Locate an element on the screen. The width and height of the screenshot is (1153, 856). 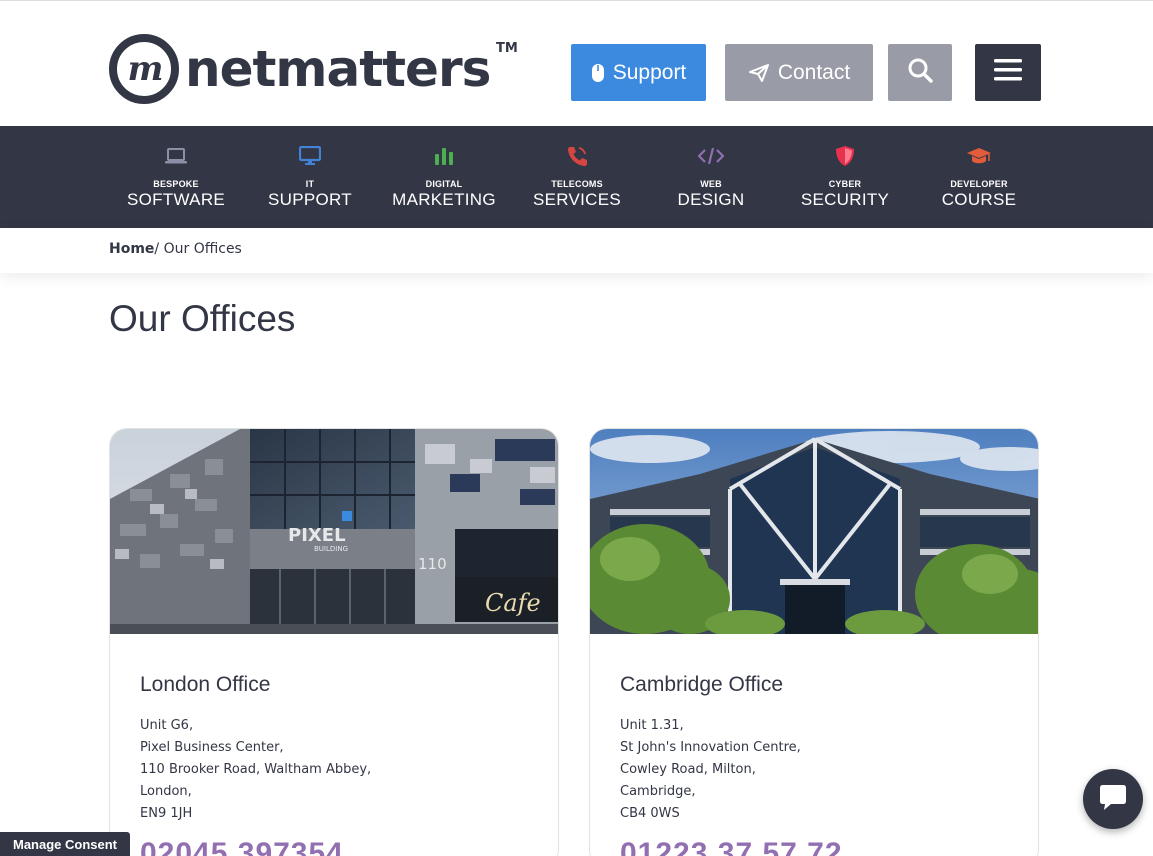
nav-small-label: TELECOMS is located at coordinates (577, 184).